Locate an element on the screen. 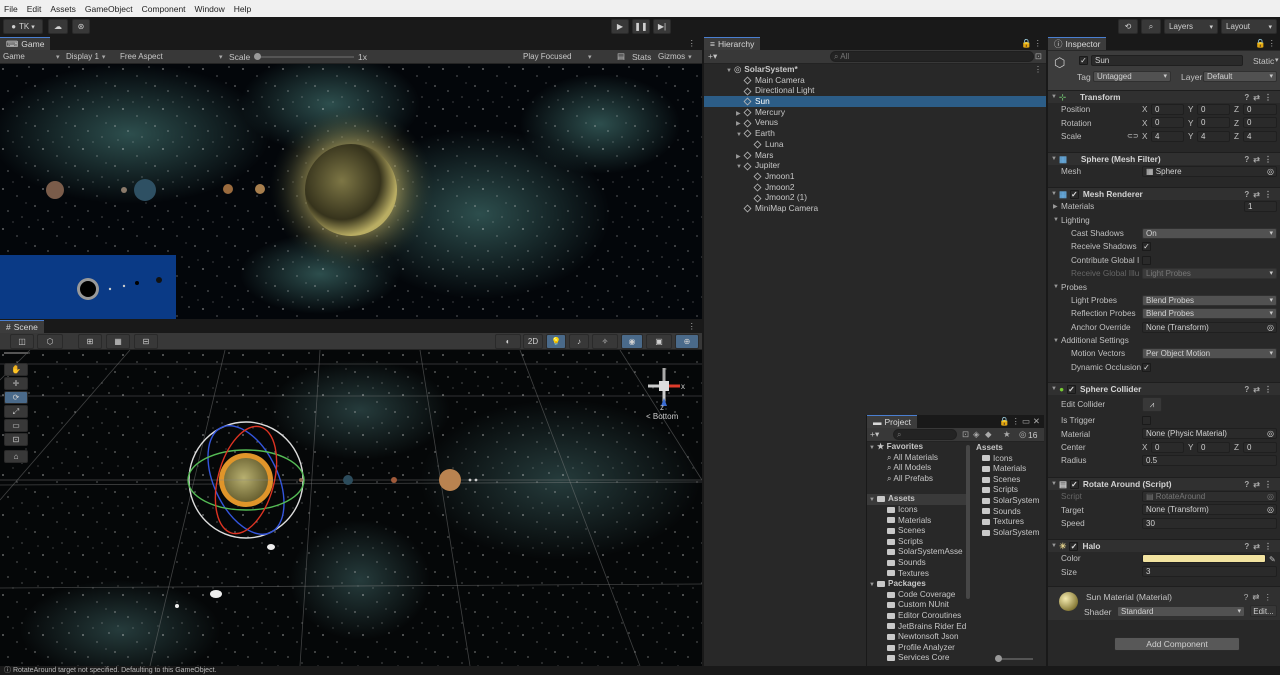 The height and width of the screenshot is (675, 1280). hierarchy-item: Sun is located at coordinates (875, 101).